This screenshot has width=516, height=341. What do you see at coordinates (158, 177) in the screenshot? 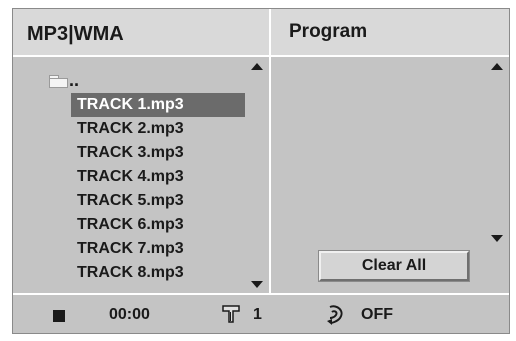
I see `track-item: TRACK 4.mp3` at bounding box center [158, 177].